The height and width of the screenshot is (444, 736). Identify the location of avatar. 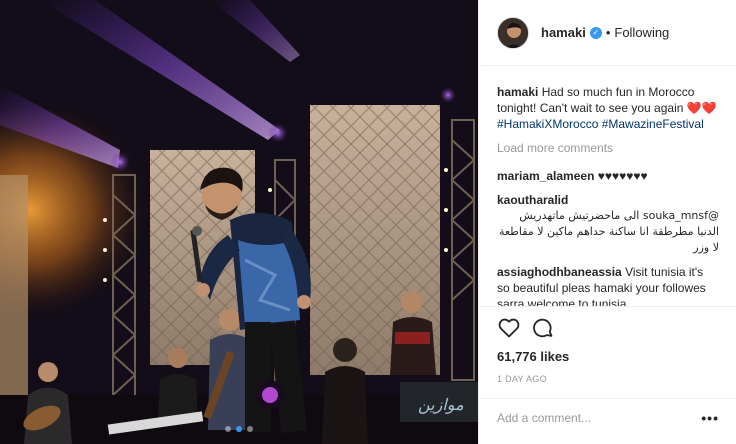
(513, 32).